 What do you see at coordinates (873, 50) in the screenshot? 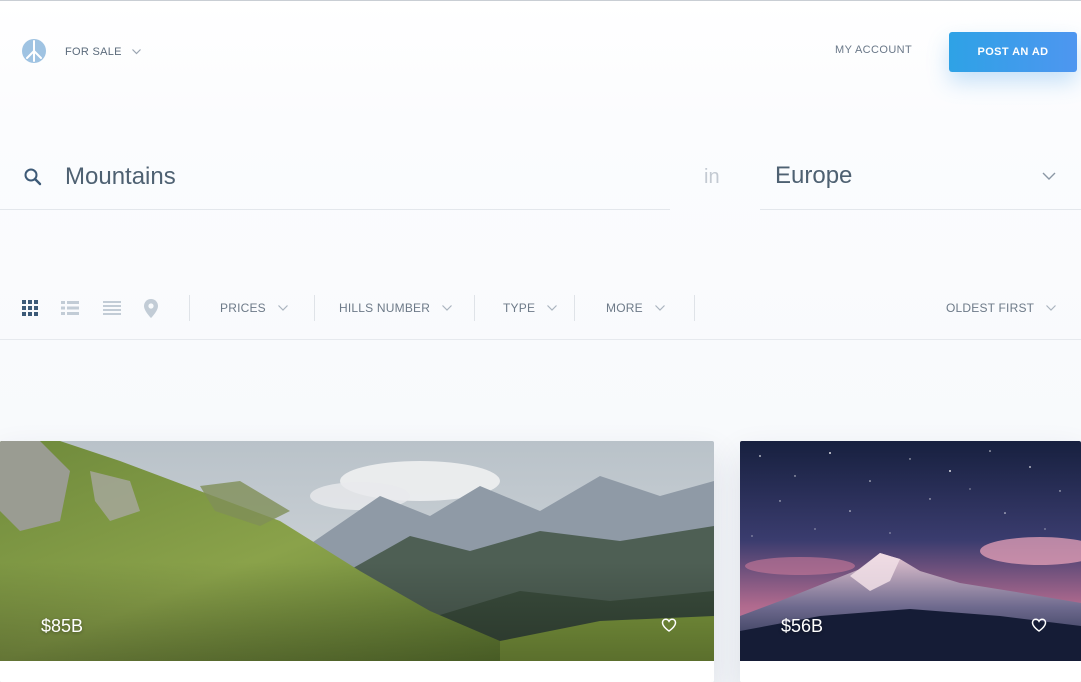
I see `my-account-link: MY ACCOUNT` at bounding box center [873, 50].